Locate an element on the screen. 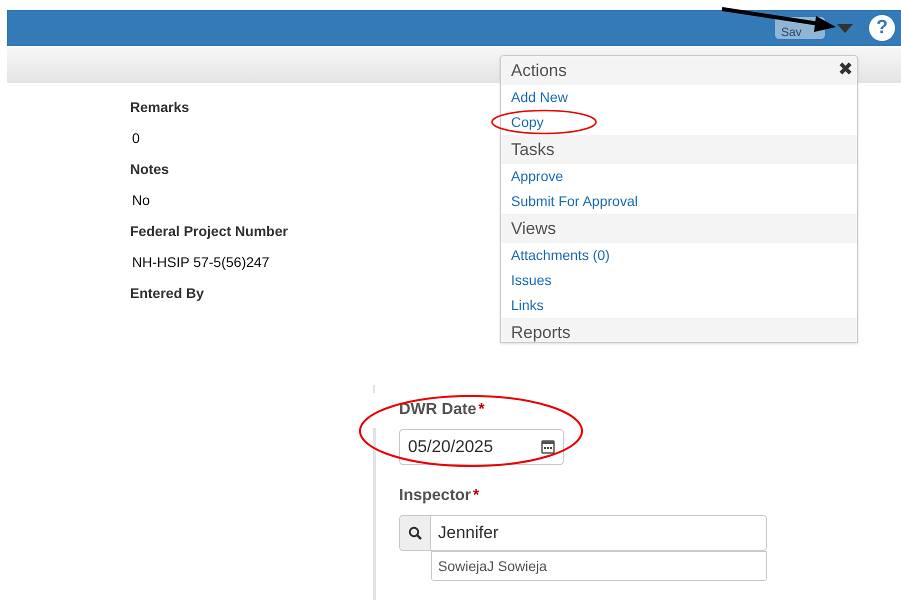 This screenshot has height=600, width=901. date-label: DWR Date* is located at coordinates (442, 410).